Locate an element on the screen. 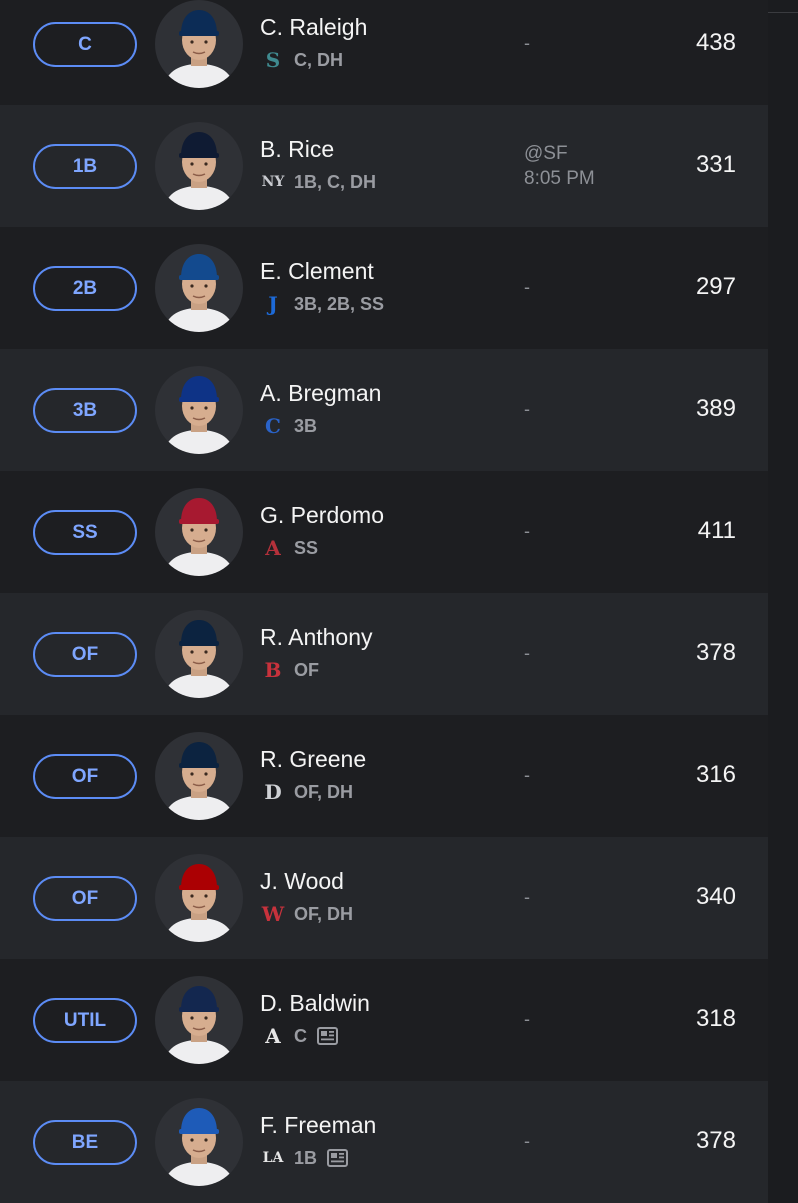 Image resolution: width=798 pixels, height=1203 pixels. player-name: G. Perdomo is located at coordinates (322, 515).